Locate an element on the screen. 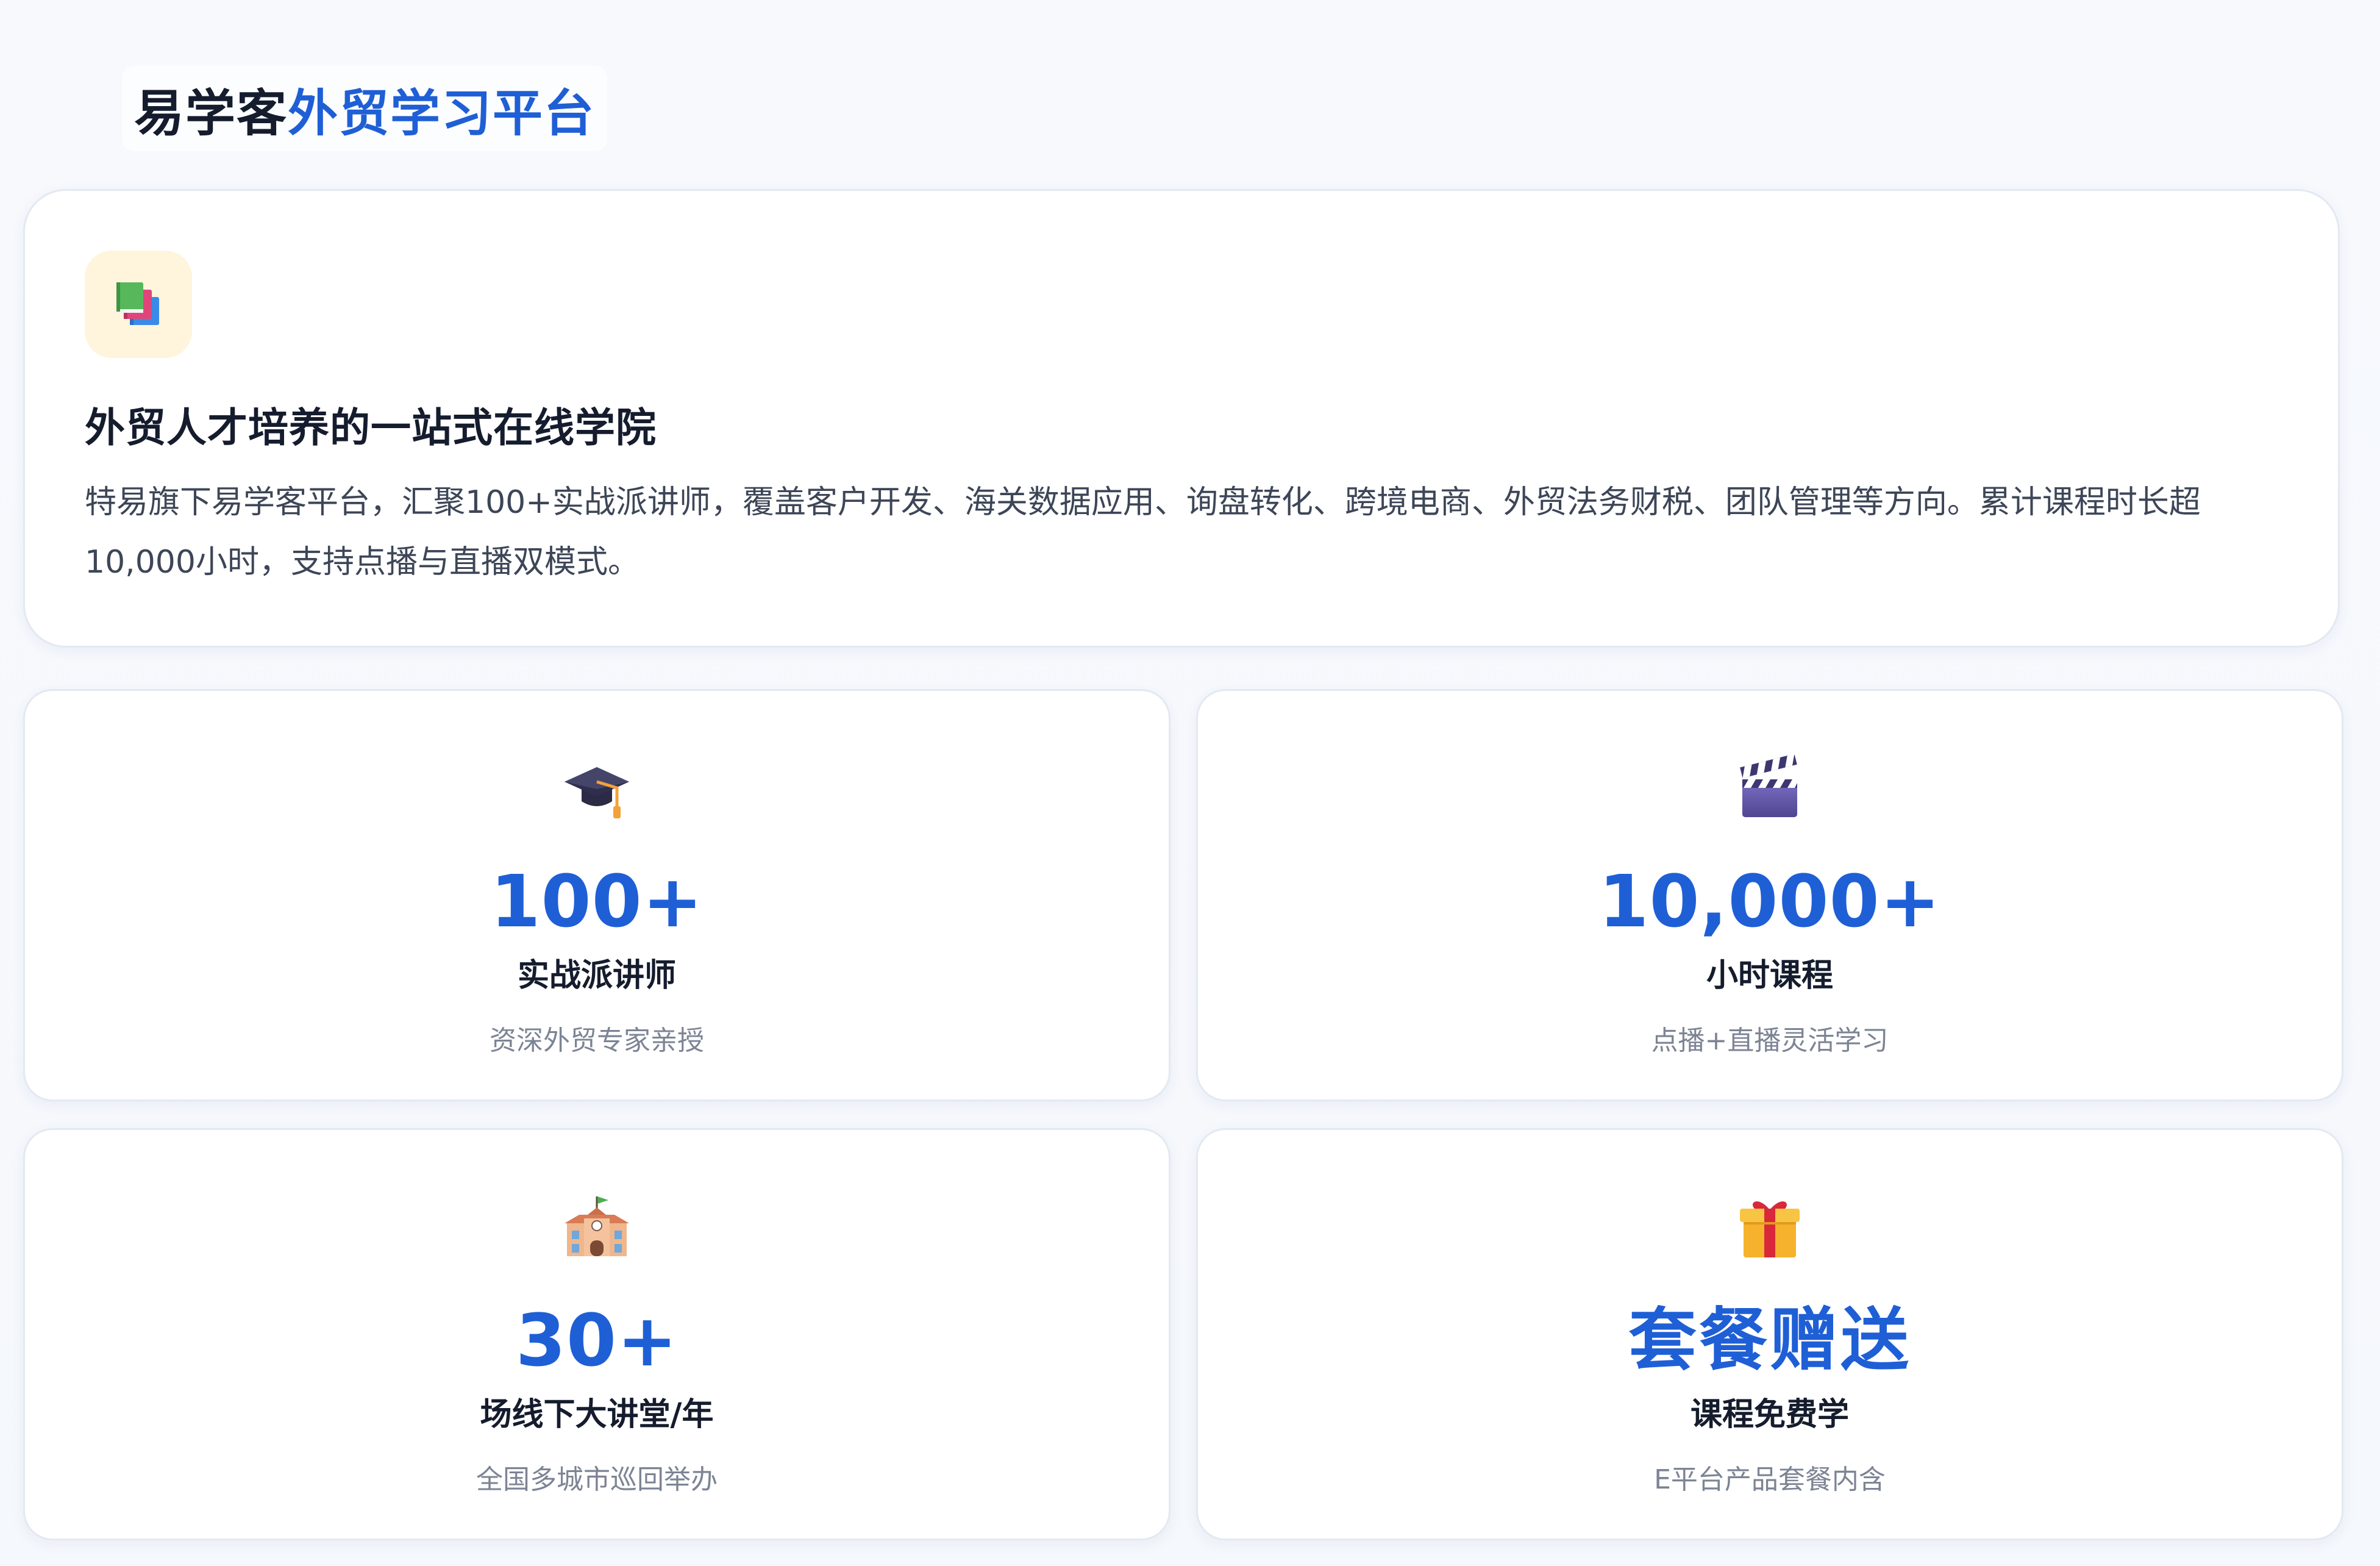 The width and height of the screenshot is (2380, 1566). stat-subtext: 点播+直播灵活学习 is located at coordinates (1770, 1040).